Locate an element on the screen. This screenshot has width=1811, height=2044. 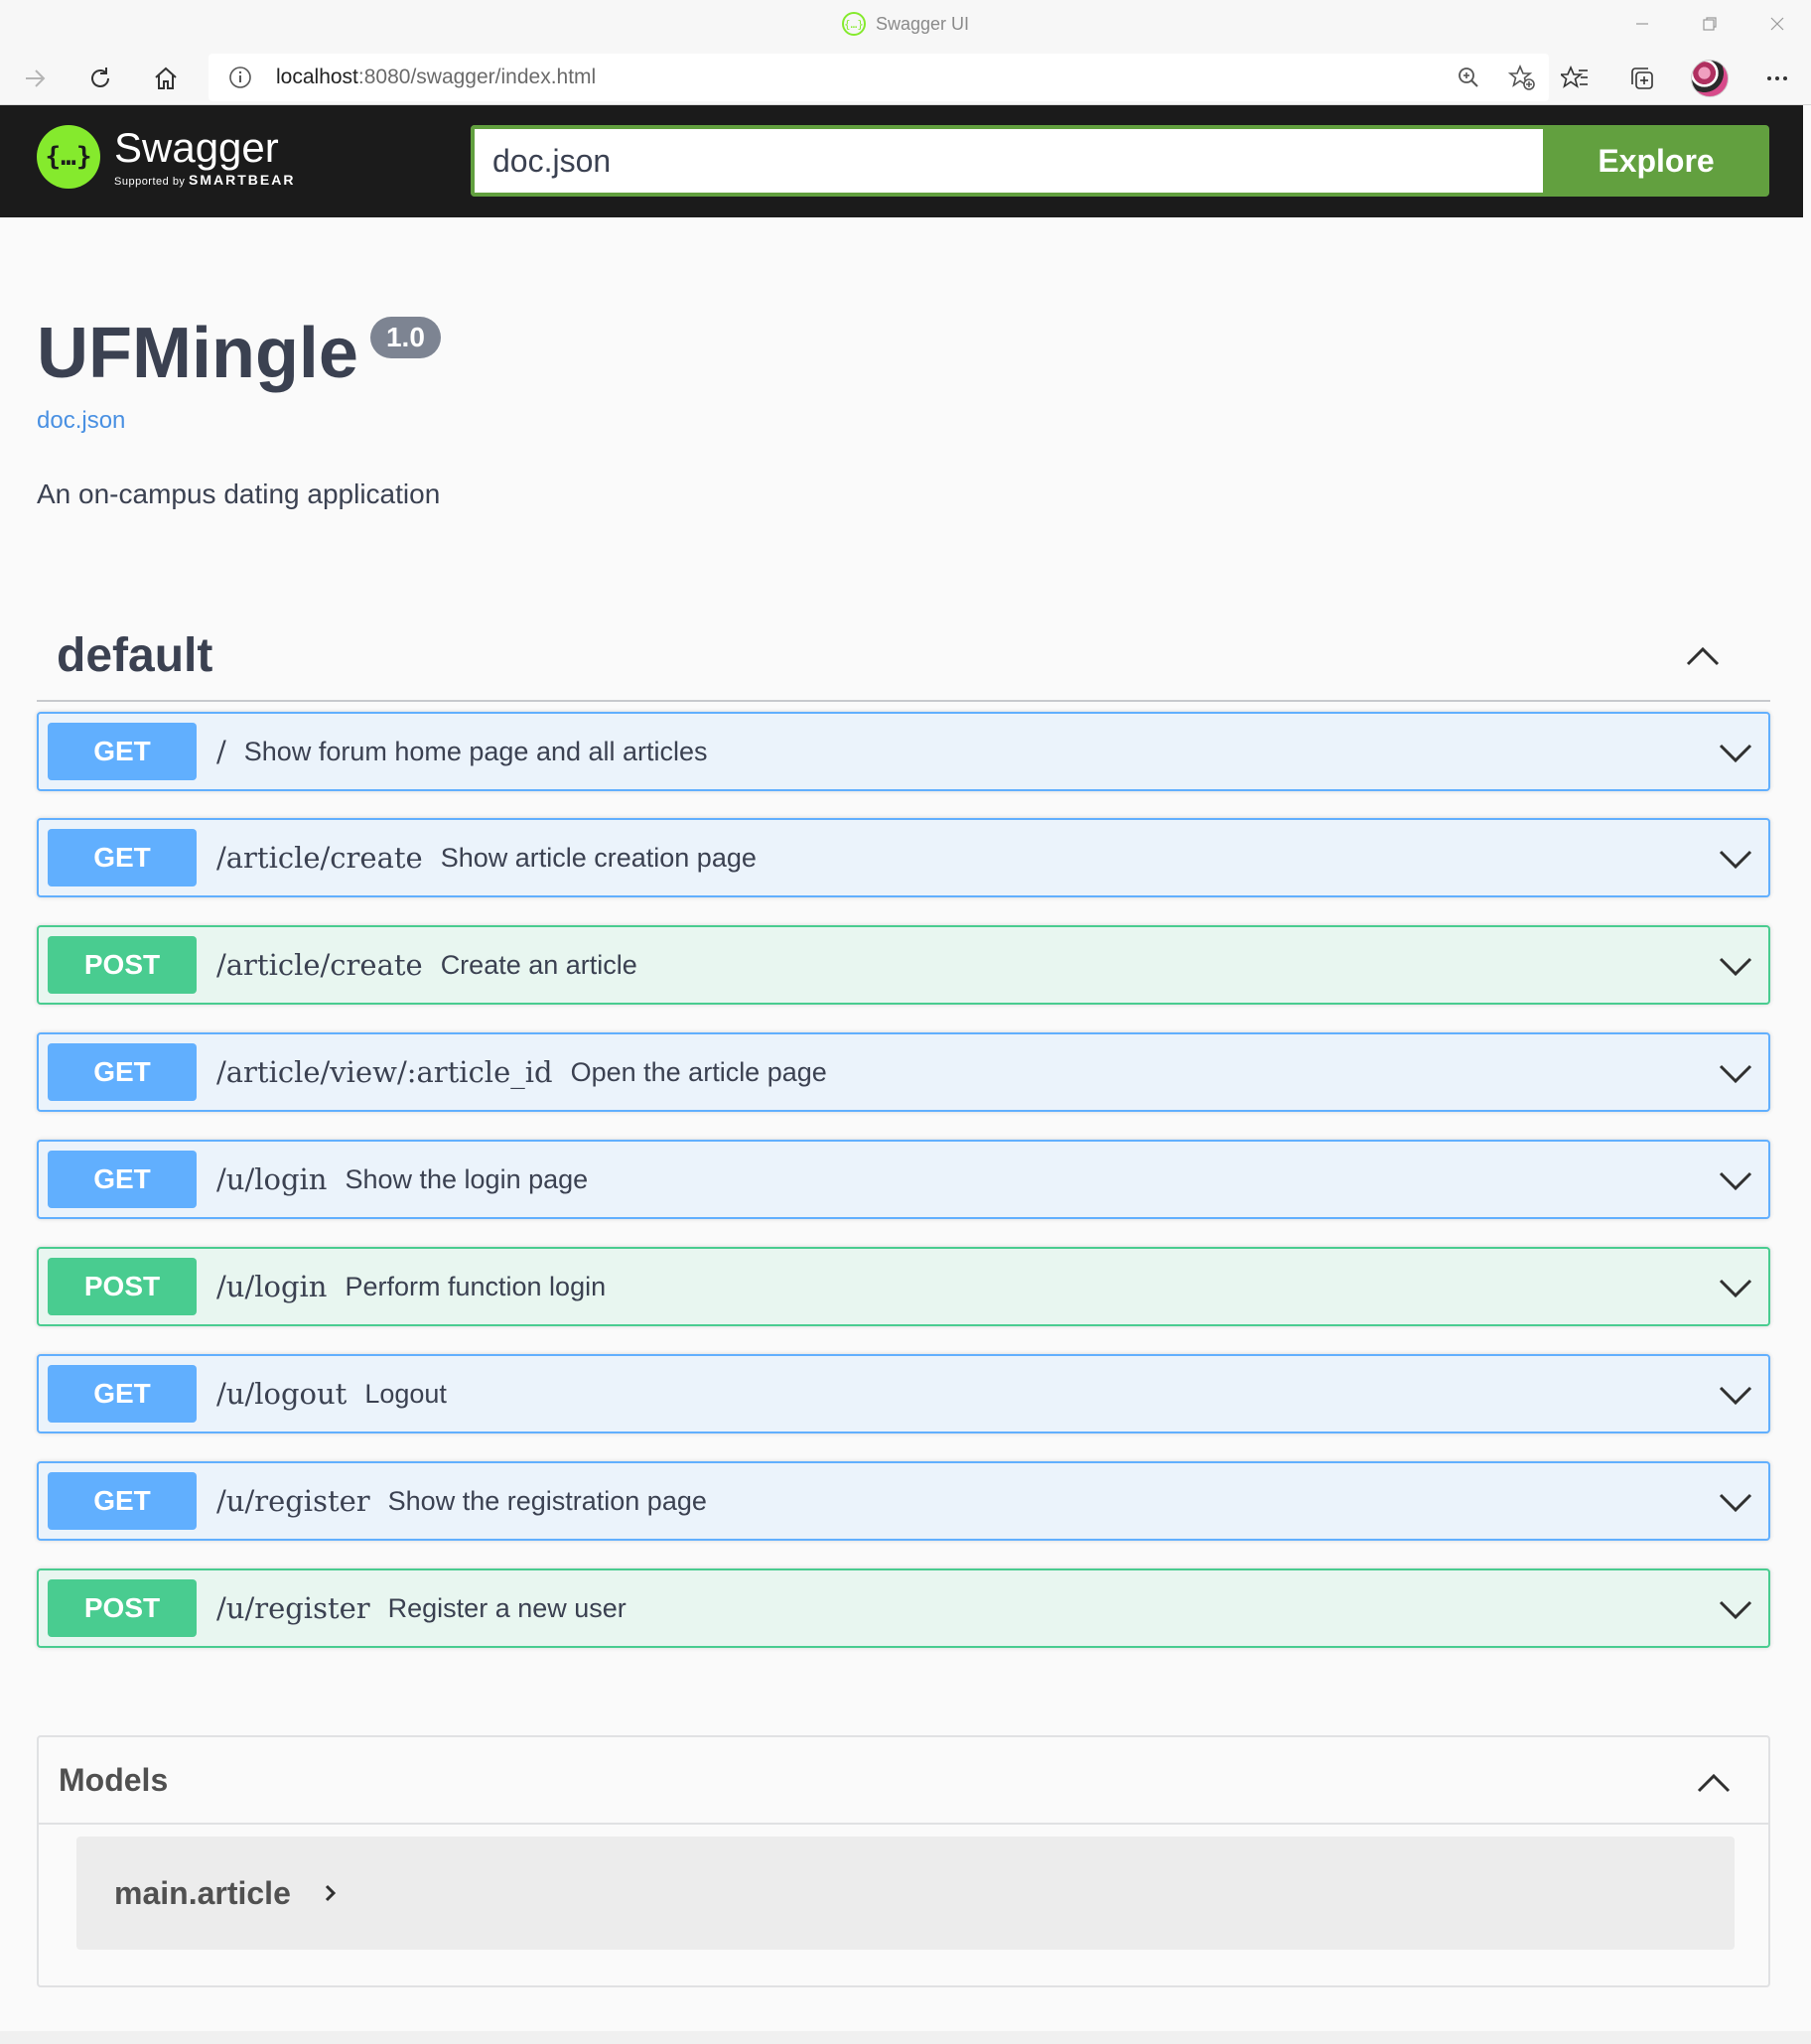
operation-block: POST /u/register Register a new user is located at coordinates (904, 1608).